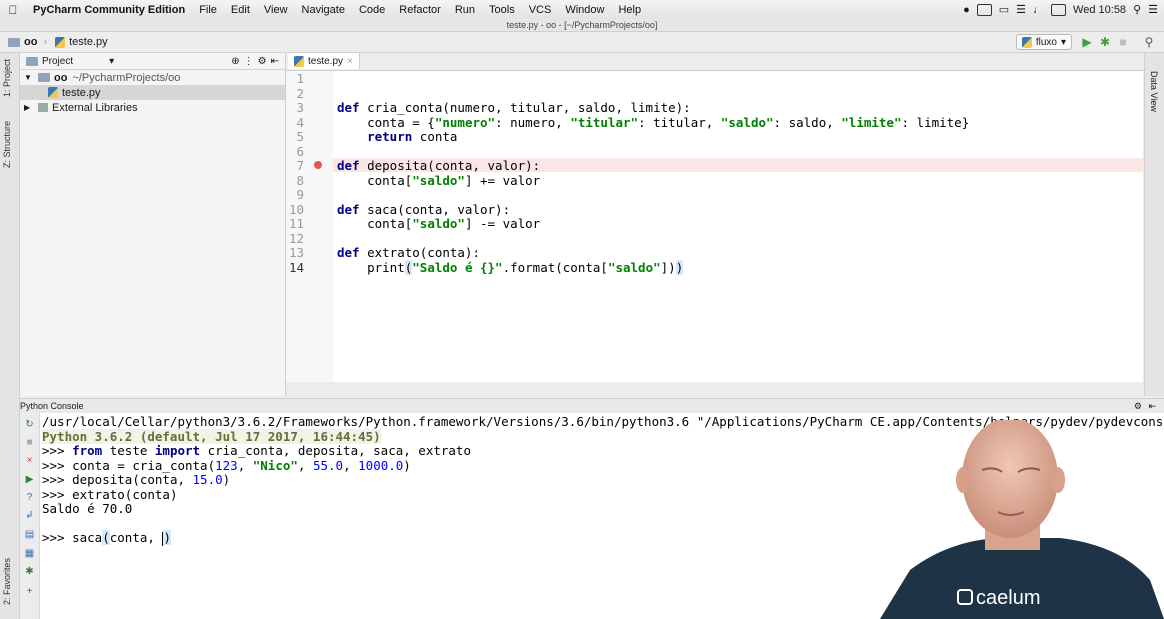 This screenshot has width=1164, height=619. I want to click on code-line-10: def saca(conta, valor):, so click(424, 209).